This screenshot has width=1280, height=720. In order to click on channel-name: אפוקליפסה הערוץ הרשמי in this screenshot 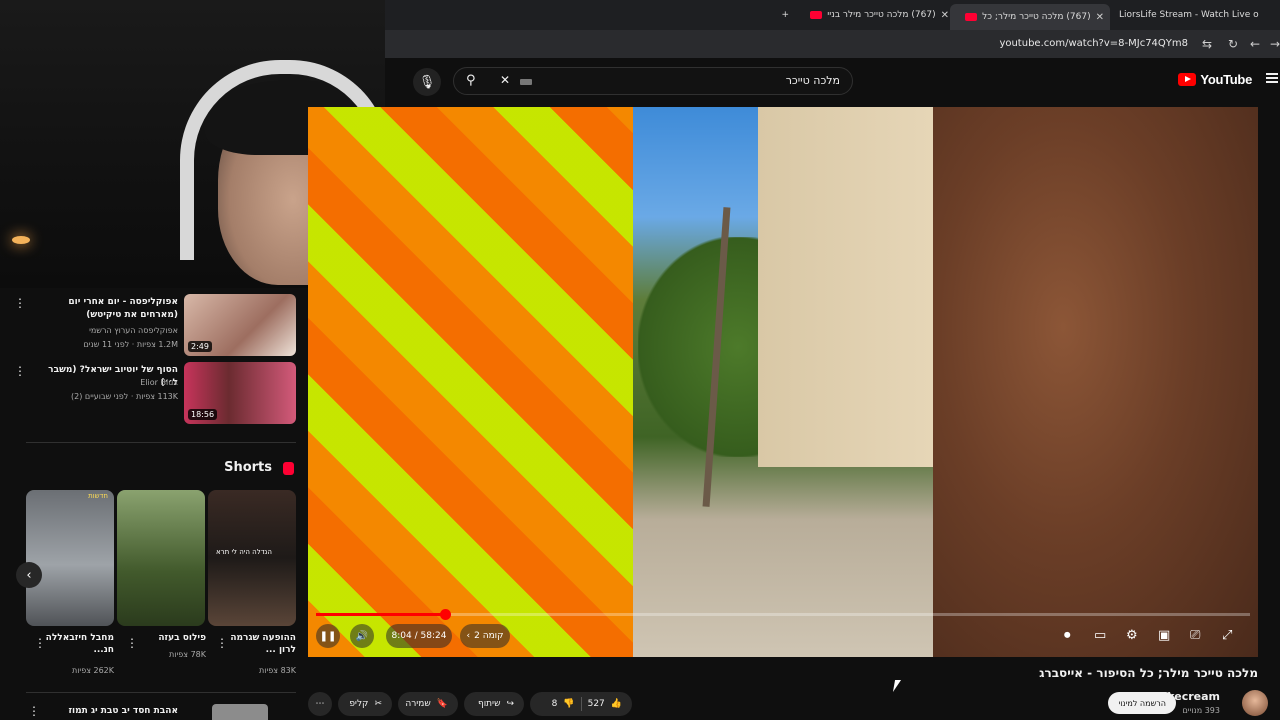, I will do `click(103, 330)`.